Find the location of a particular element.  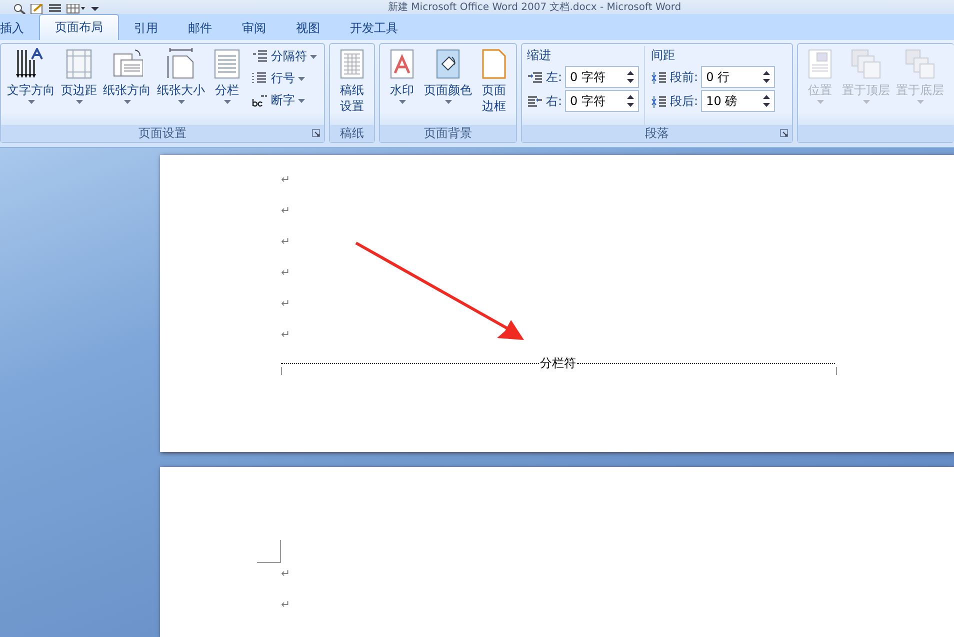

section-label: 间距 is located at coordinates (663, 55).